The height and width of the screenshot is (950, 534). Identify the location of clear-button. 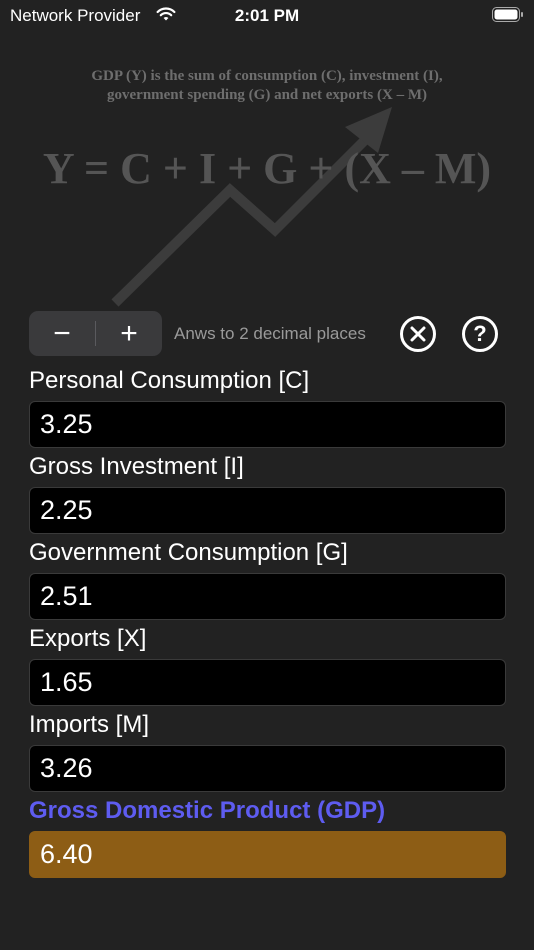
(418, 334).